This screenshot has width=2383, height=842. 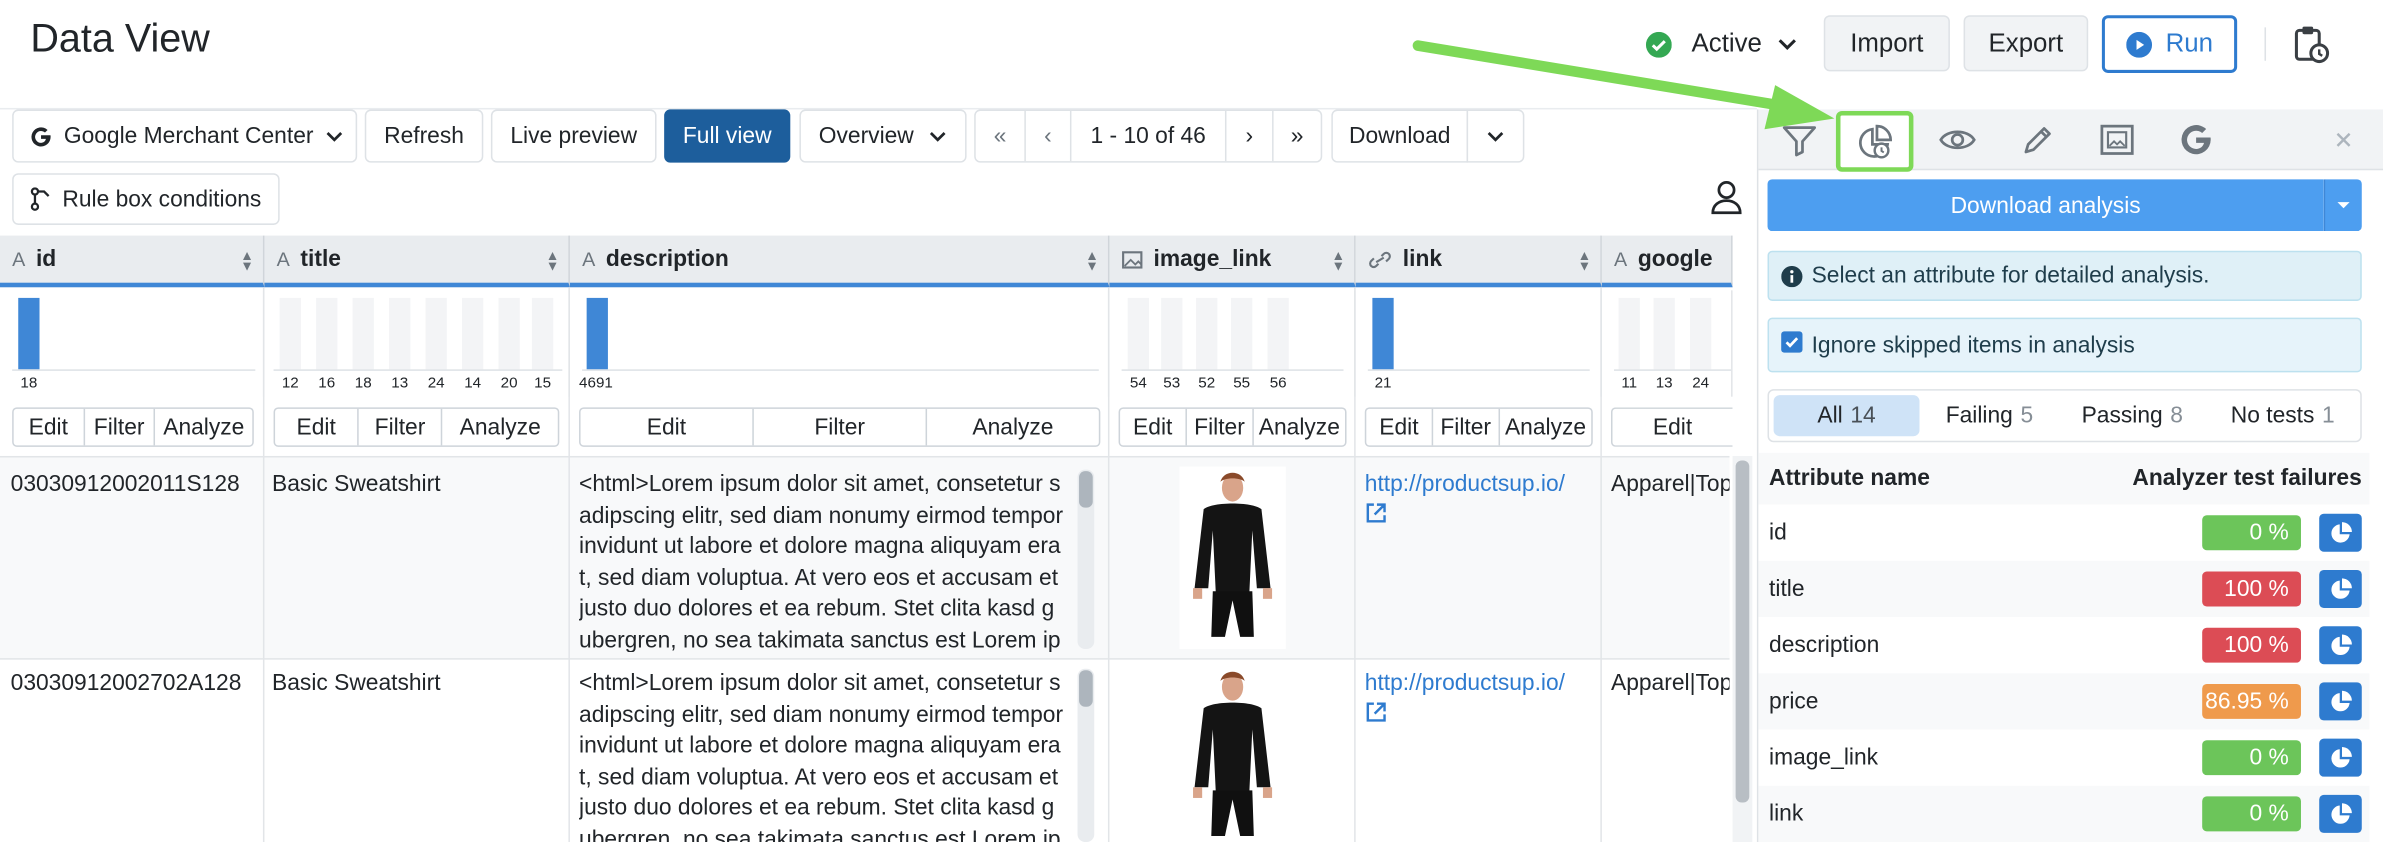 What do you see at coordinates (1958, 140) in the screenshot?
I see `eye-icon` at bounding box center [1958, 140].